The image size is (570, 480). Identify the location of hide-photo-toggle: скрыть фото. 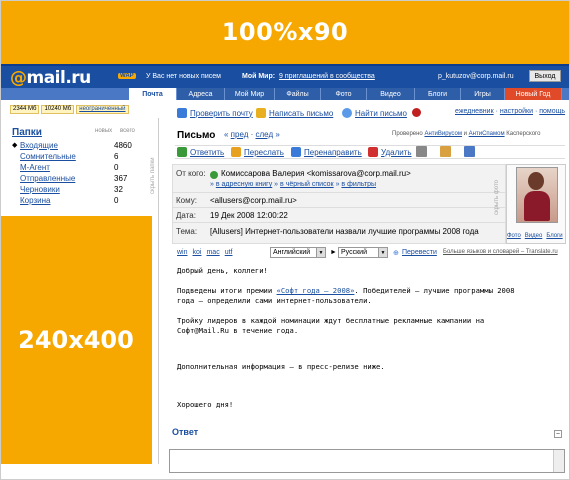
(497, 197).